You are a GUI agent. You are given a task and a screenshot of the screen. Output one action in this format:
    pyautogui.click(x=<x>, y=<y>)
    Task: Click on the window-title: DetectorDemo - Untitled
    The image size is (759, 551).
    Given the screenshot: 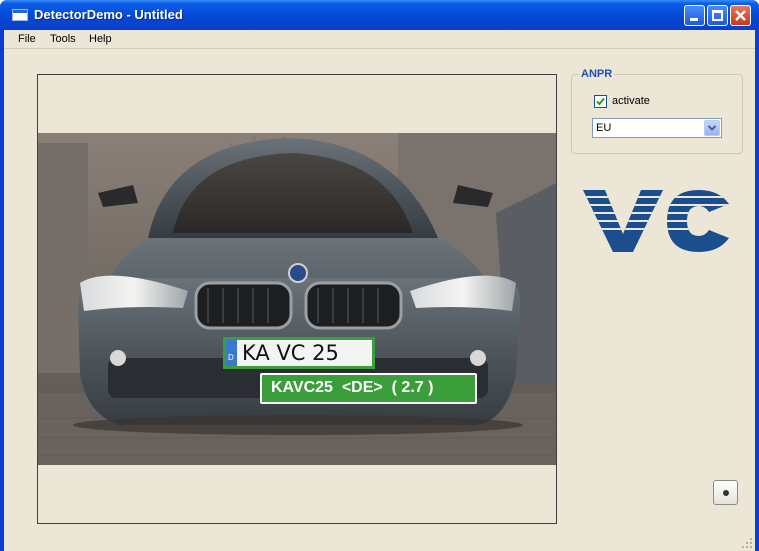 What is the action you would take?
    pyautogui.click(x=108, y=14)
    